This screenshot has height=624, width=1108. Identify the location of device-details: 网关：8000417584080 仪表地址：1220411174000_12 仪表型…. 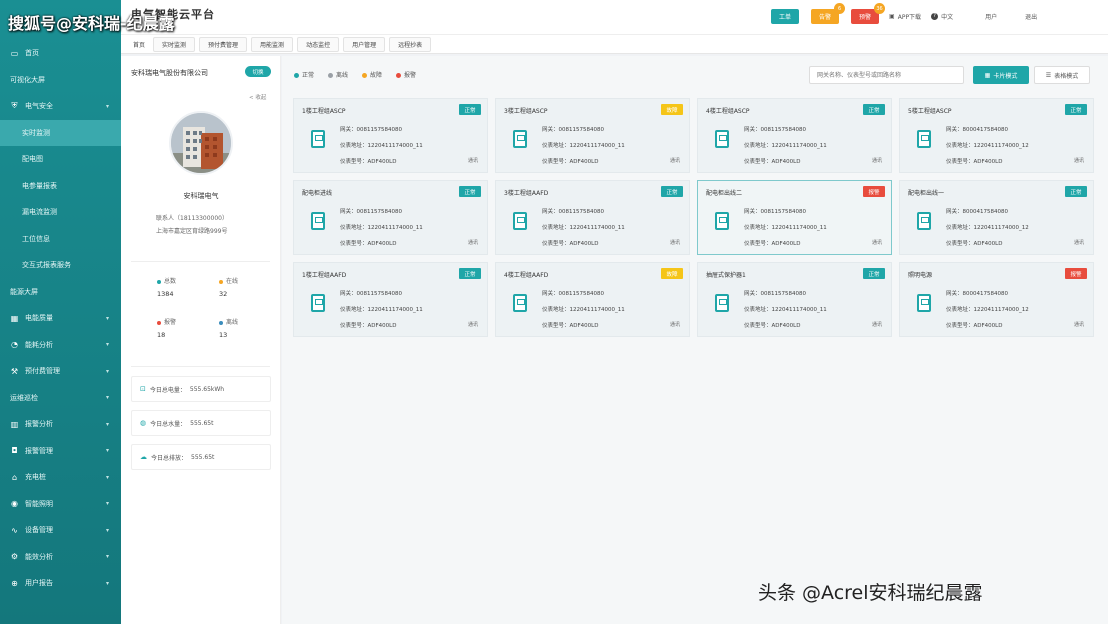
(987, 310).